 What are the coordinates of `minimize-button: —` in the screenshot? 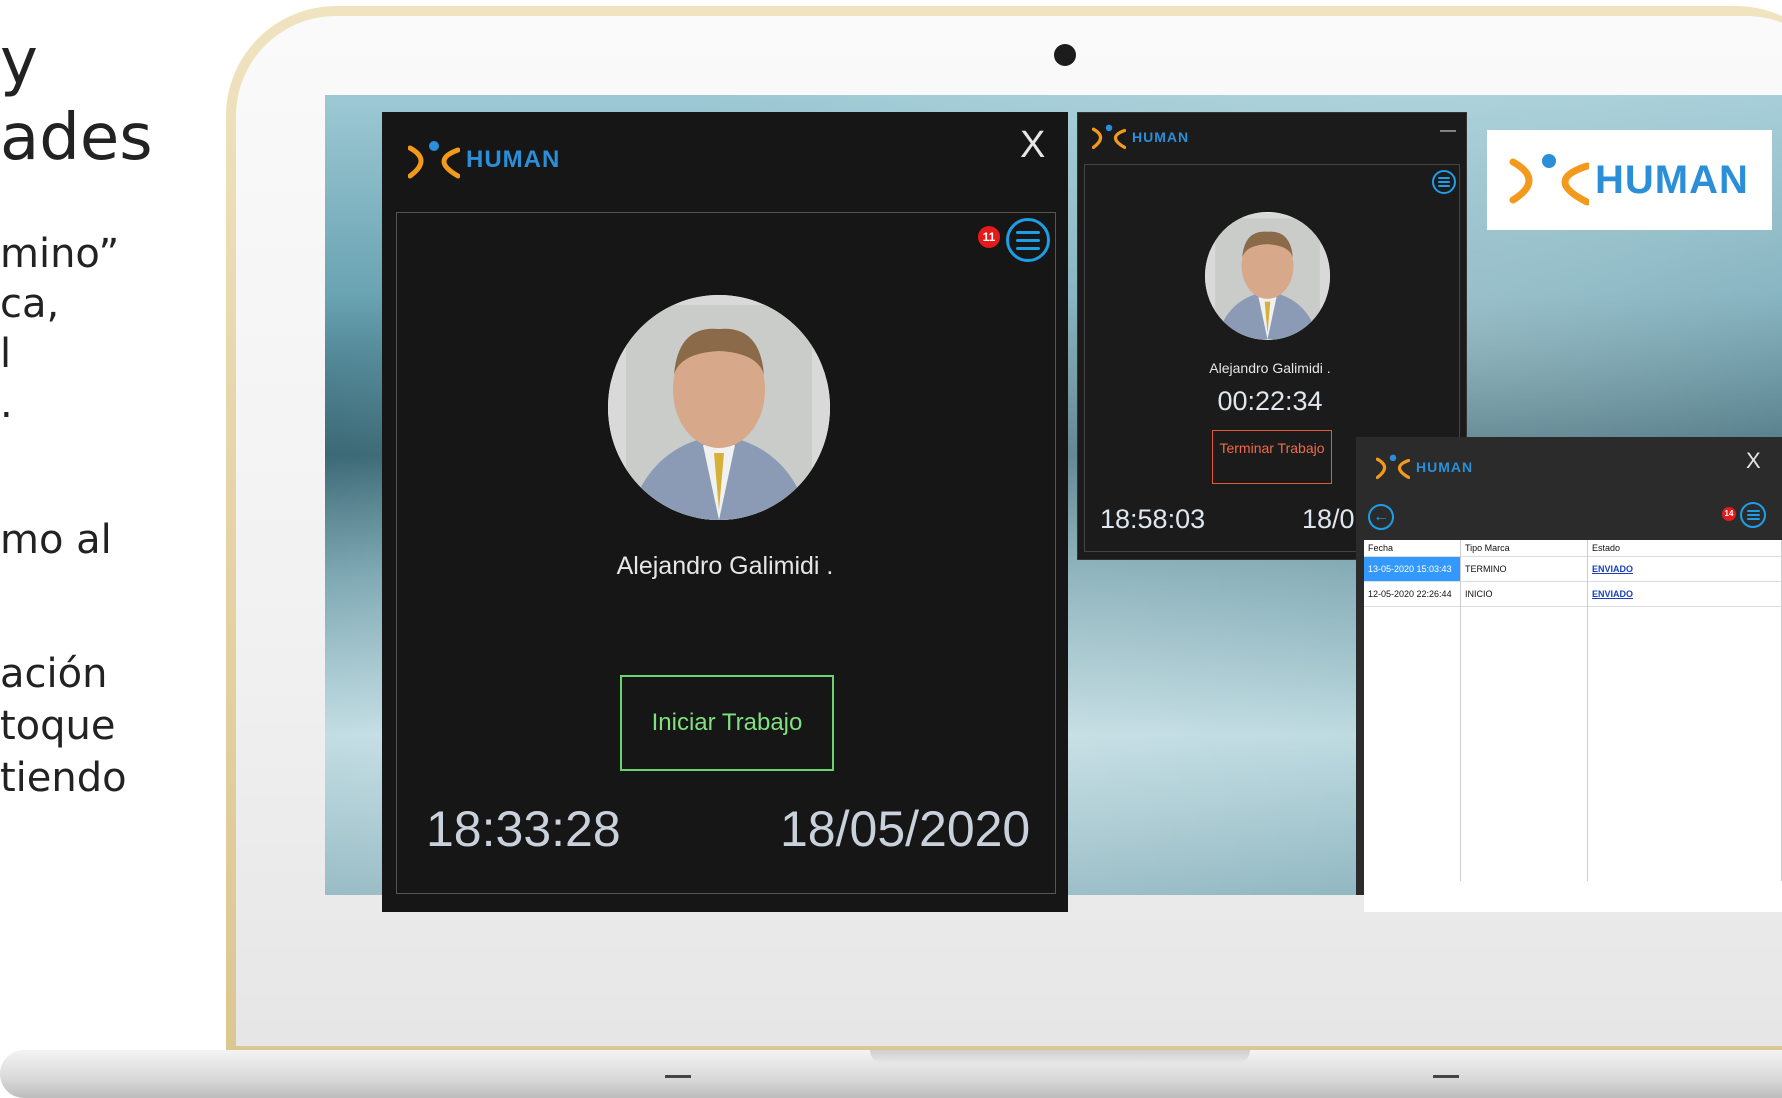 It's located at (1448, 131).